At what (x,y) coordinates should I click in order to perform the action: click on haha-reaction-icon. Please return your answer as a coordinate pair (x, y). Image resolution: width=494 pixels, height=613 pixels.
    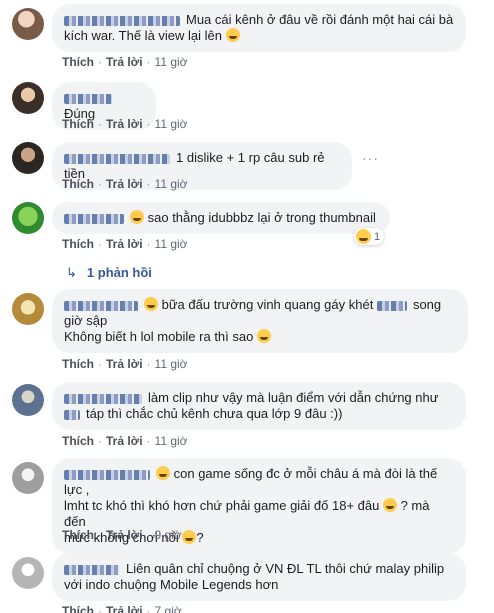
    Looking at the image, I should click on (363, 236).